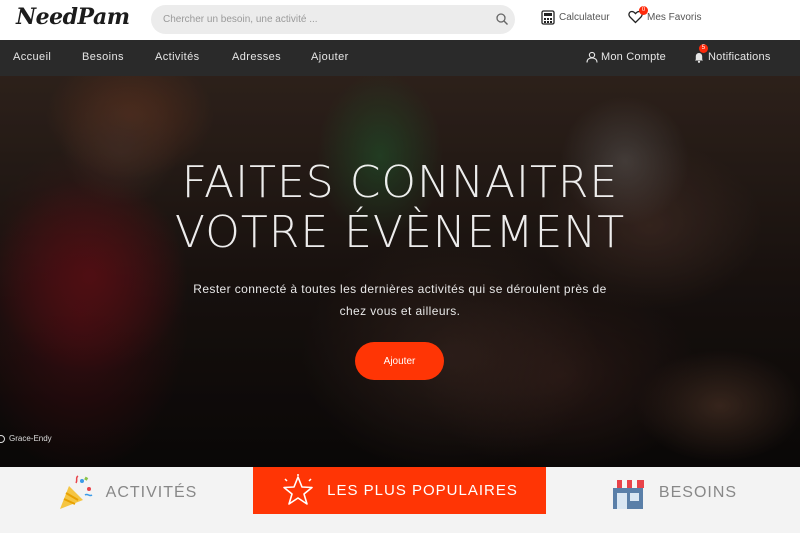 The image size is (800, 533). What do you see at coordinates (638, 15) in the screenshot?
I see `favorites-icon-wrap: 0` at bounding box center [638, 15].